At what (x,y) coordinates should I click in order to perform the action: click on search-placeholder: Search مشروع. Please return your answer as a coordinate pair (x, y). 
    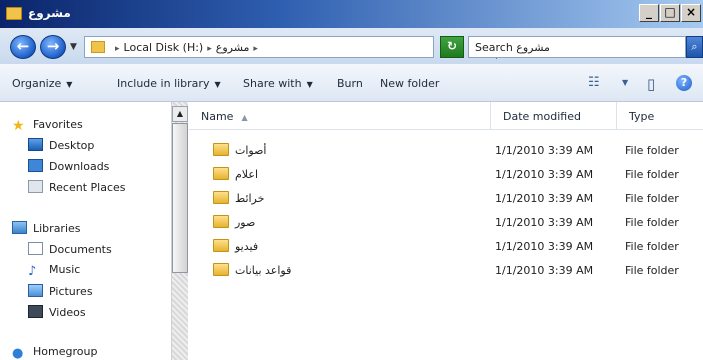
    Looking at the image, I should click on (512, 47).